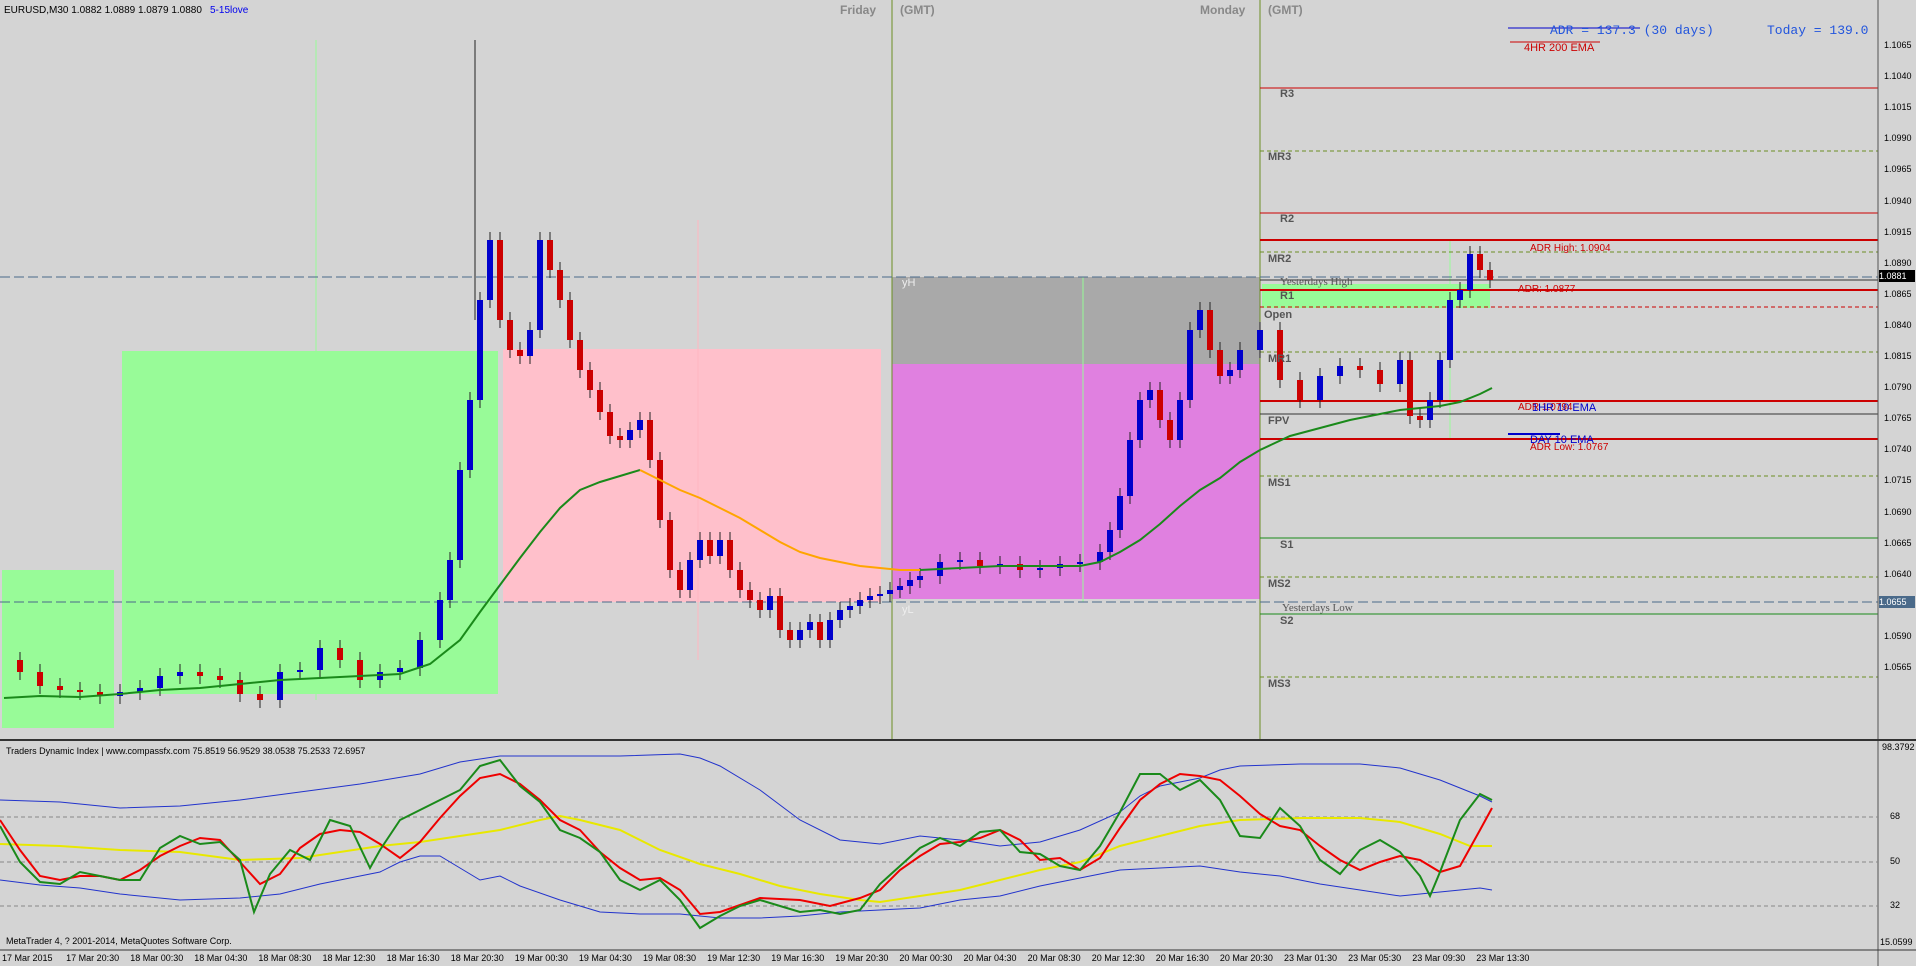 The height and width of the screenshot is (966, 1916). What do you see at coordinates (541, 958) in the screenshot?
I see `time-tick: 19 Mar 00:30` at bounding box center [541, 958].